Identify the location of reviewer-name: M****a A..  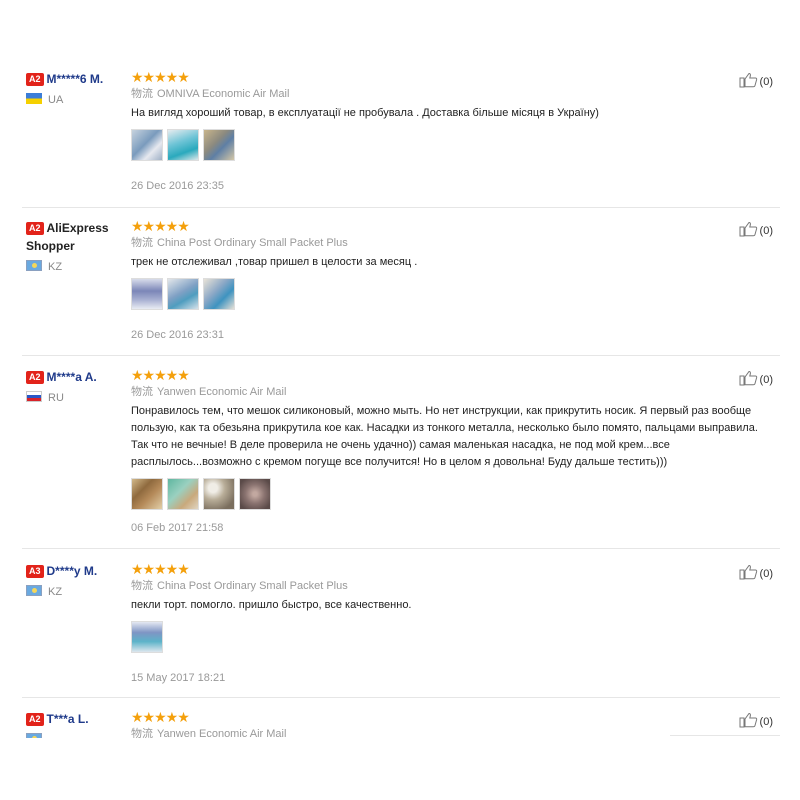
(72, 377).